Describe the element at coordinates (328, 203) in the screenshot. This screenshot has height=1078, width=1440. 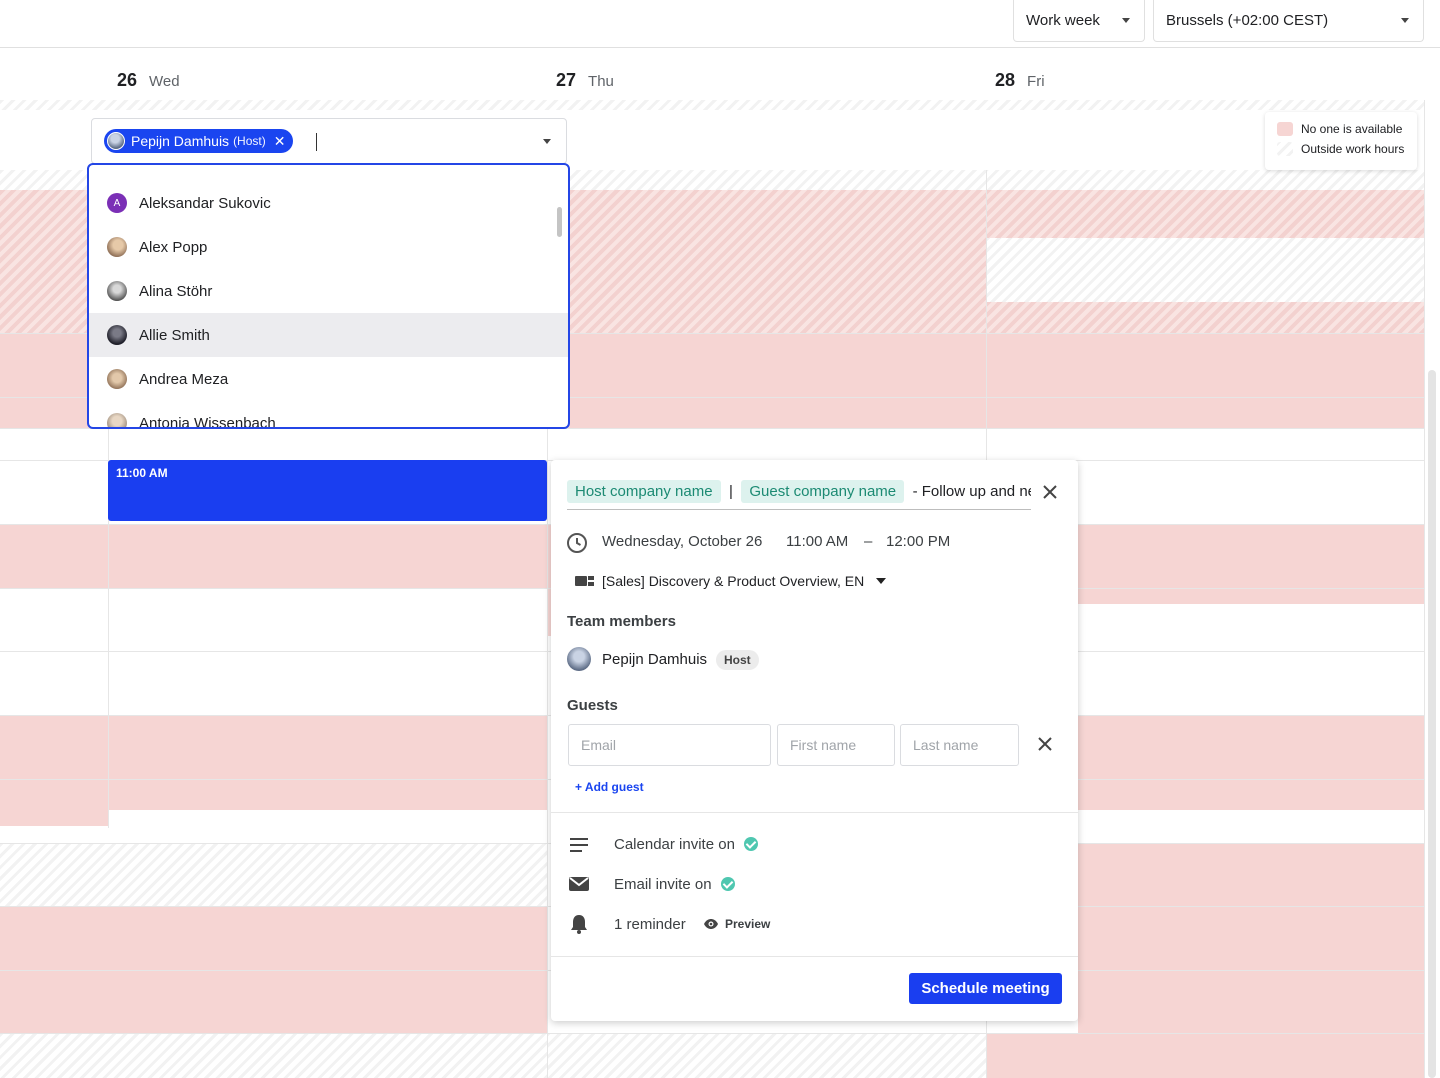
I see `attendee-option: A Aleksandar Sukovic` at that location.